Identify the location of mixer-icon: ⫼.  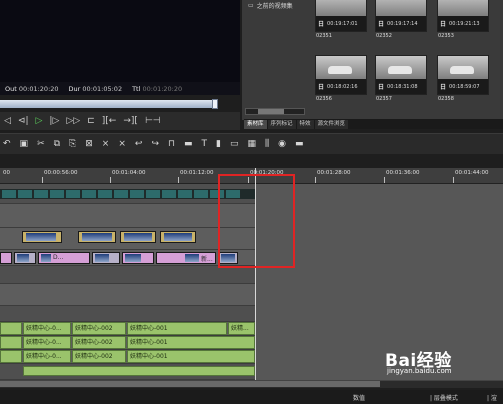
(267, 144).